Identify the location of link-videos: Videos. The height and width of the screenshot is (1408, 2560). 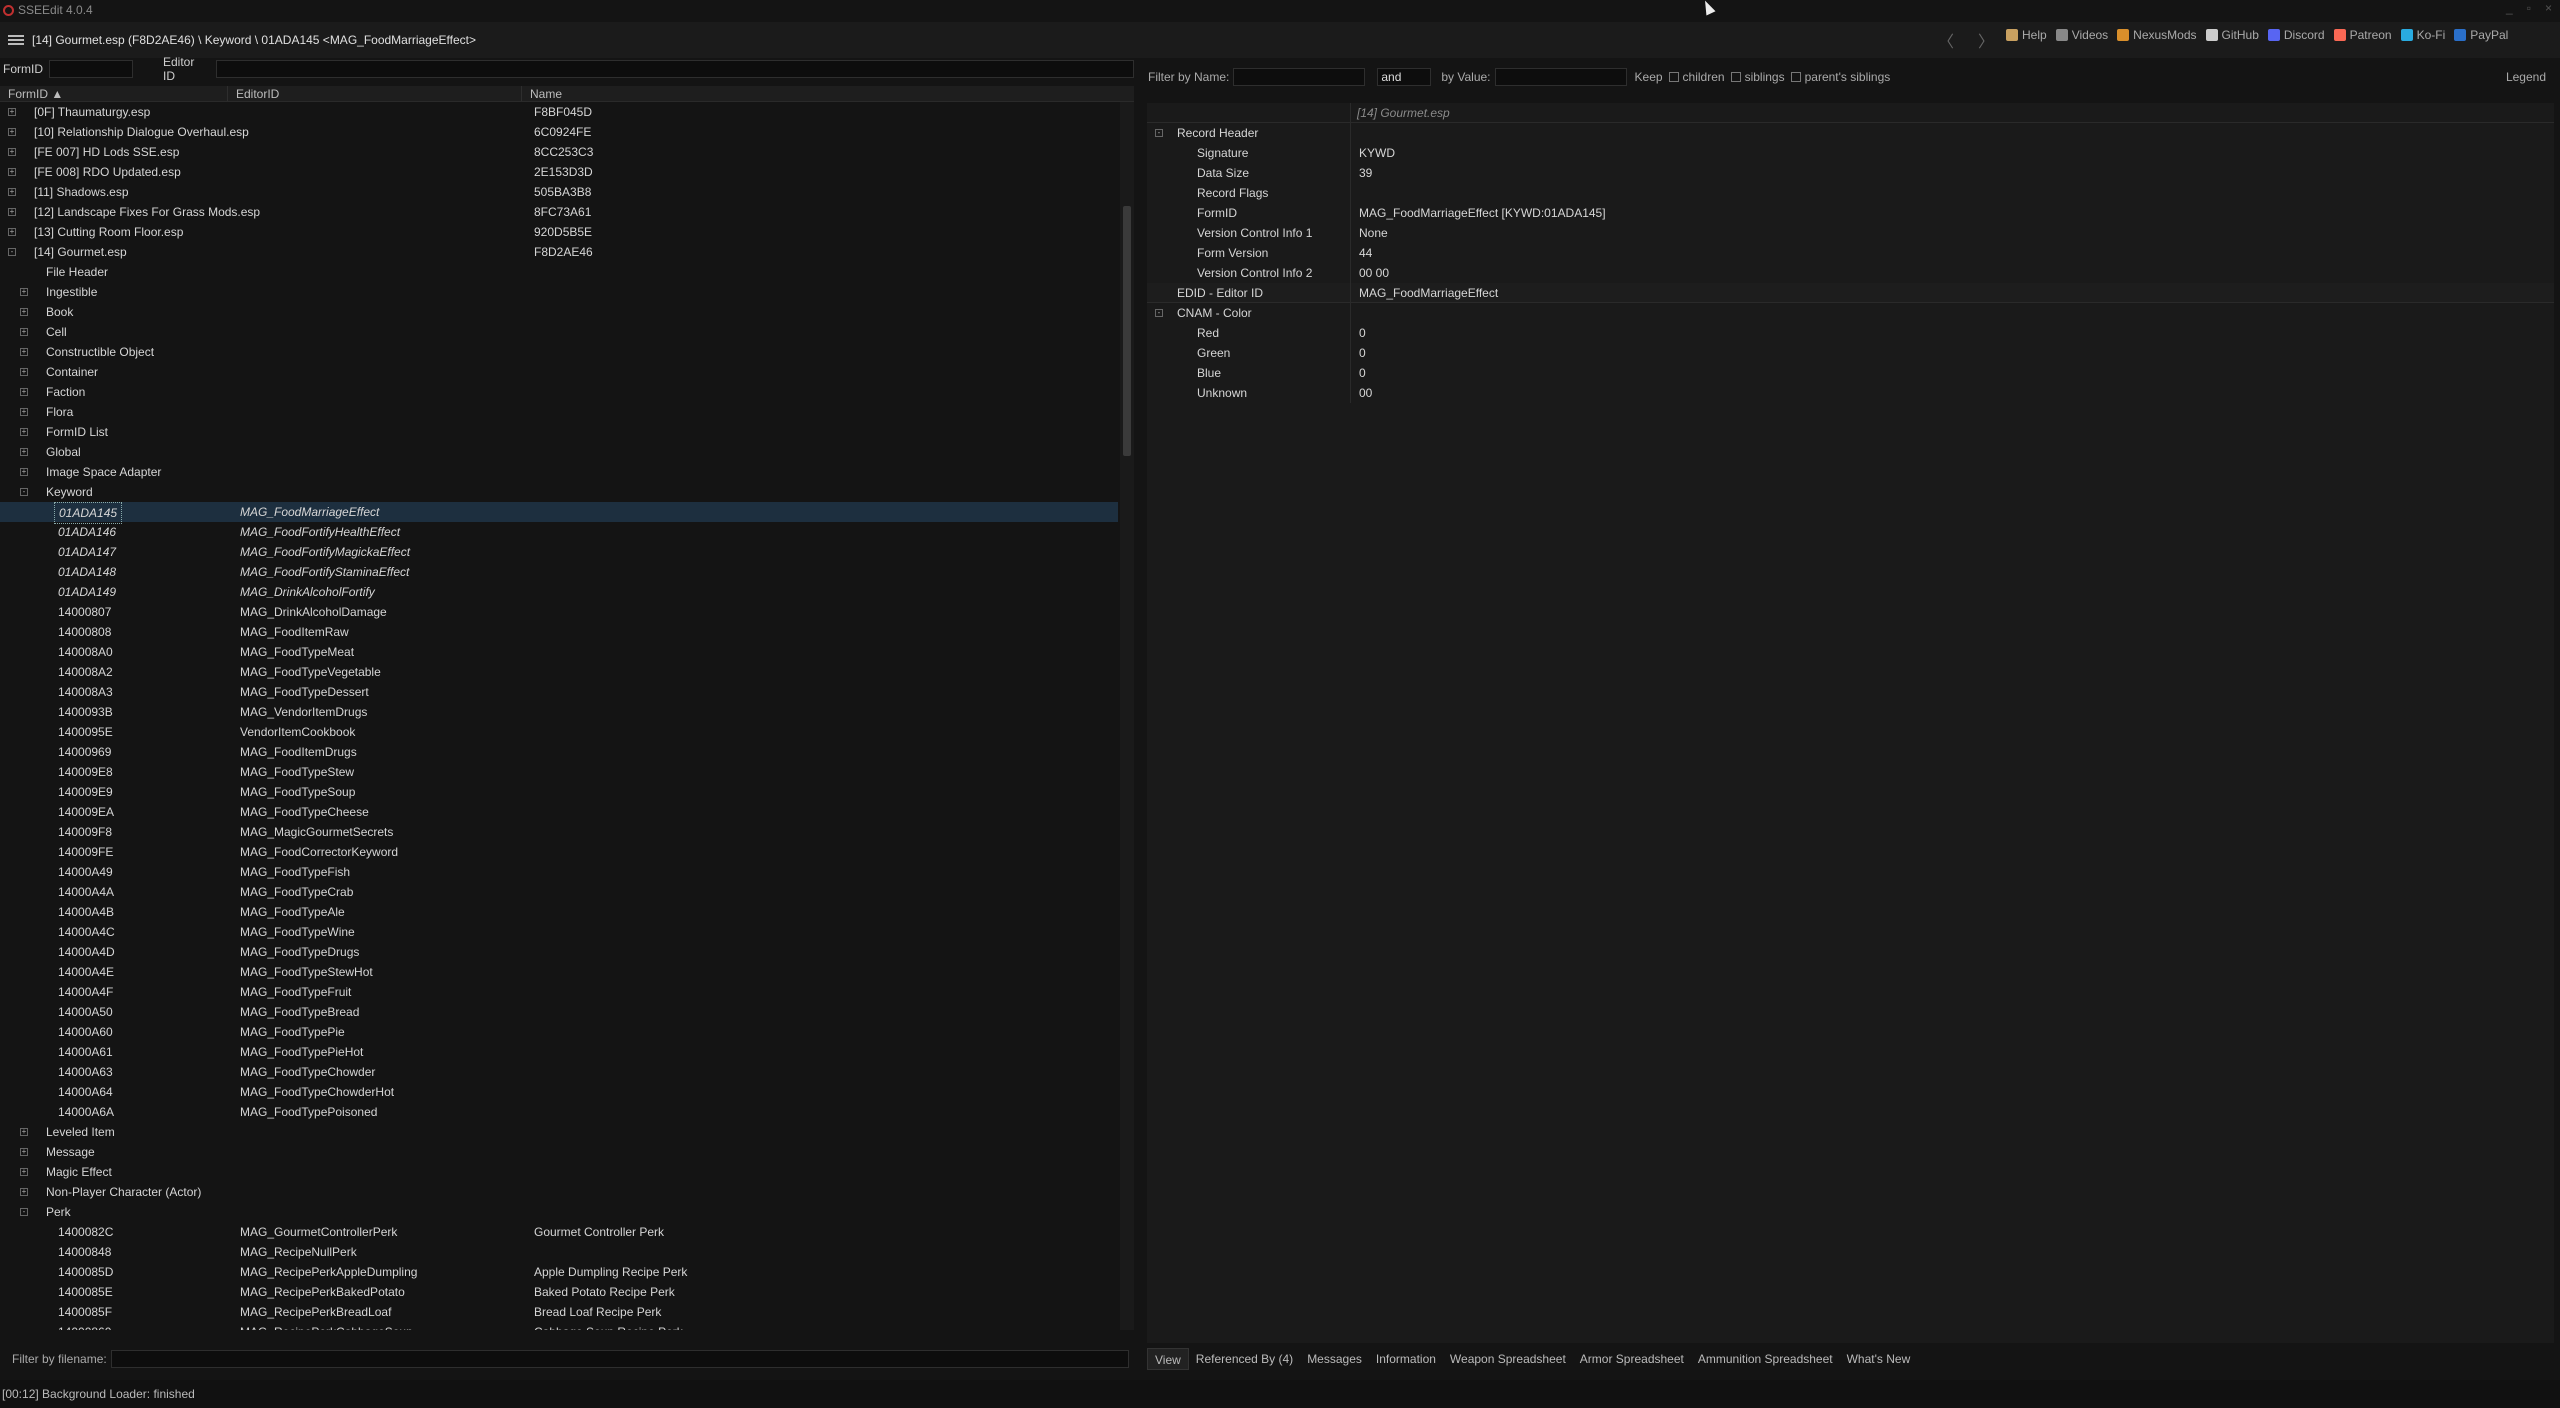
(2081, 35).